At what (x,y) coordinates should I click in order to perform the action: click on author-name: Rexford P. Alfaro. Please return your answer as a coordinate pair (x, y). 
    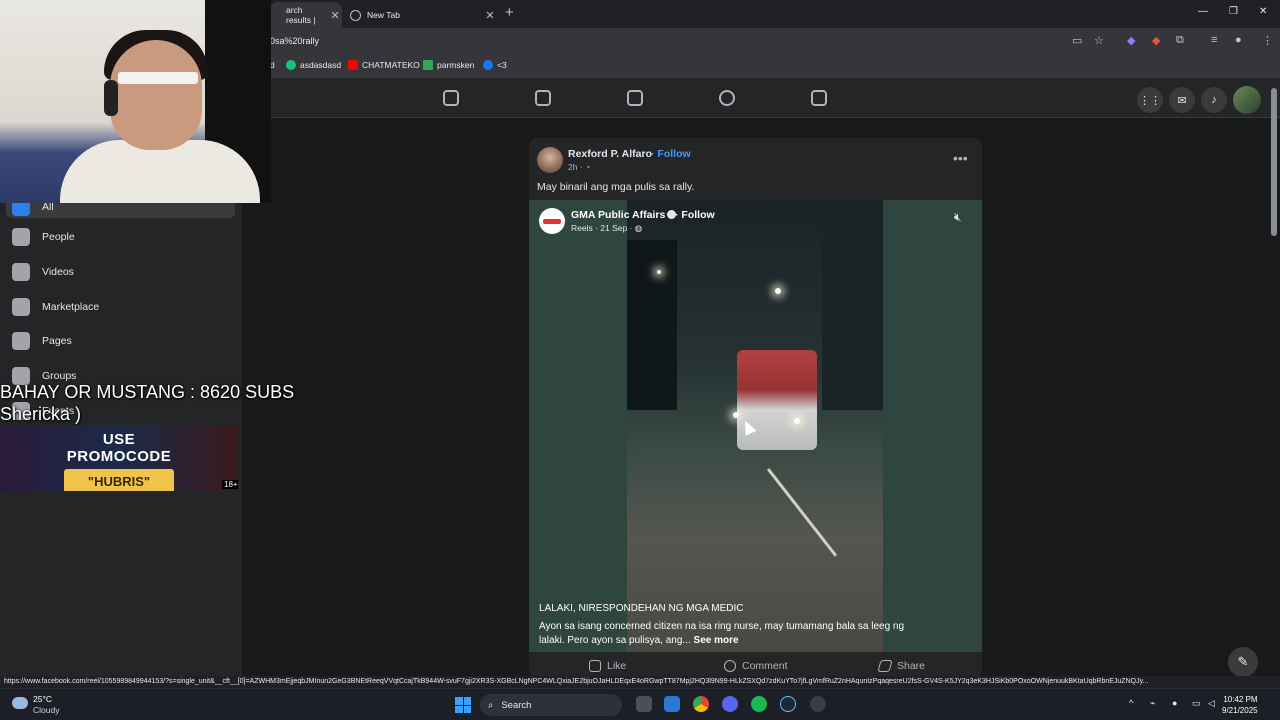
    Looking at the image, I should click on (610, 154).